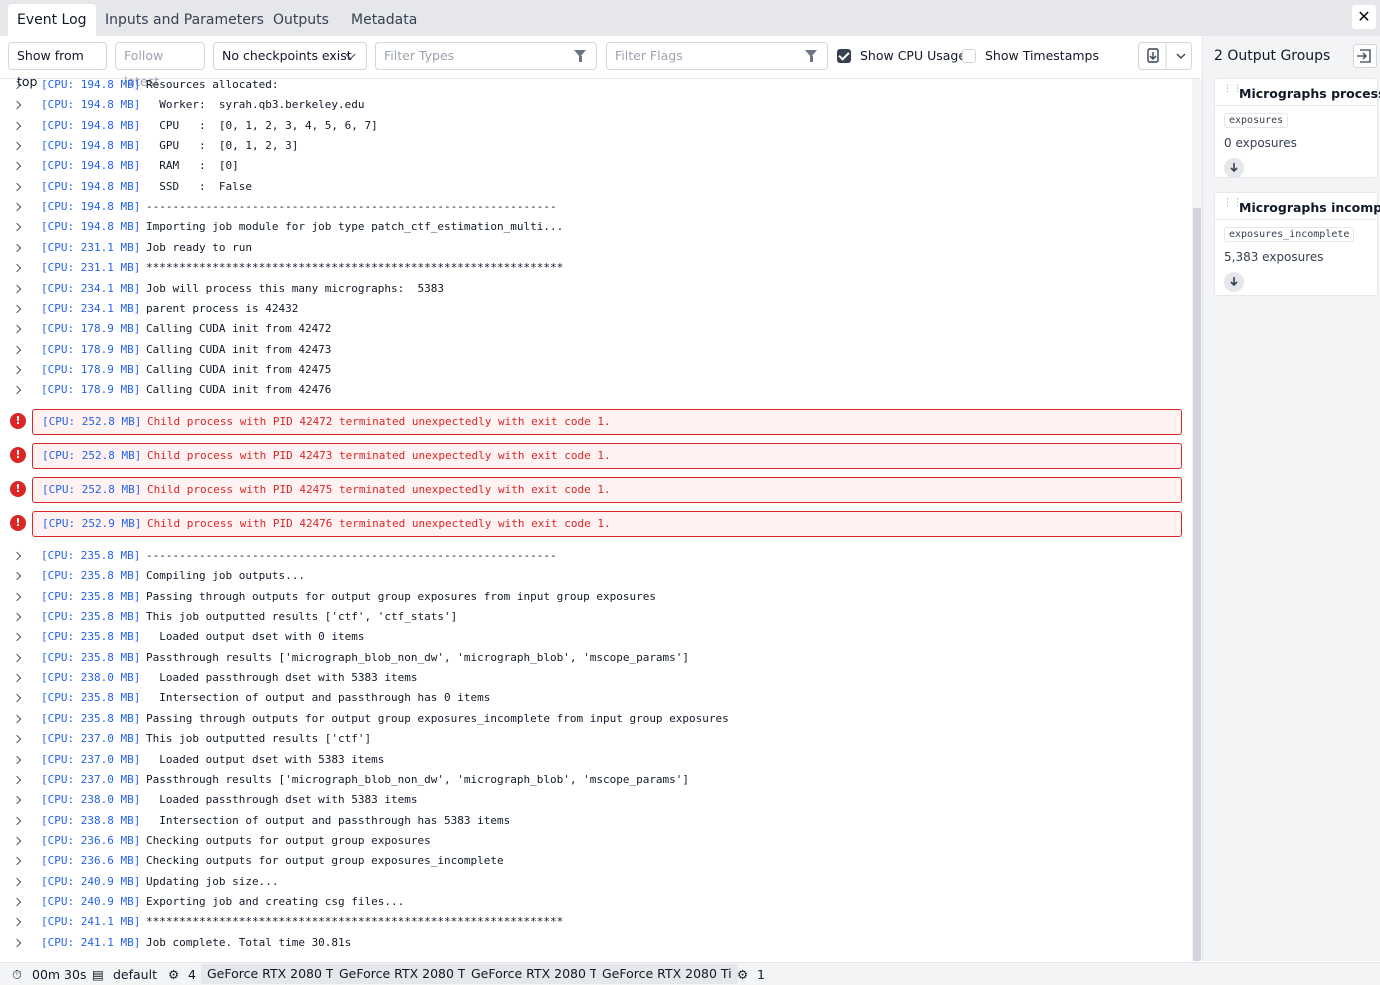 This screenshot has width=1380, height=985. Describe the element at coordinates (1042, 55) in the screenshot. I see `show-timestamps-label: Show Timestamps` at that location.